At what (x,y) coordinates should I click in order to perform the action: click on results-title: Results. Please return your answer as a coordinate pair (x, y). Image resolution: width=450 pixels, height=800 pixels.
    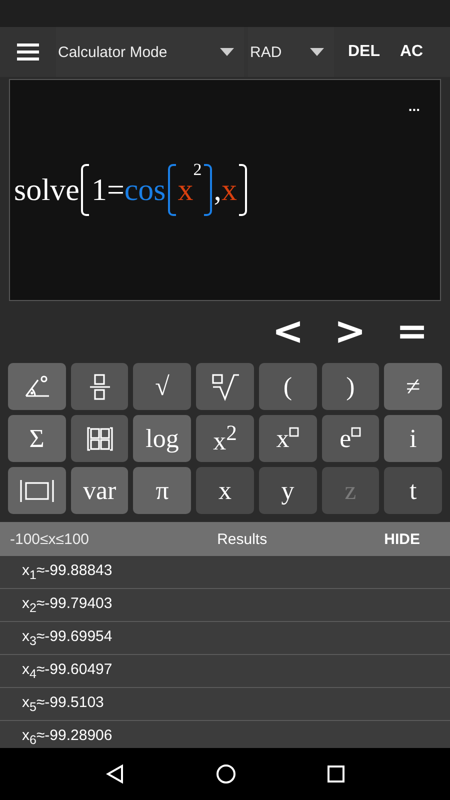
    Looking at the image, I should click on (242, 539).